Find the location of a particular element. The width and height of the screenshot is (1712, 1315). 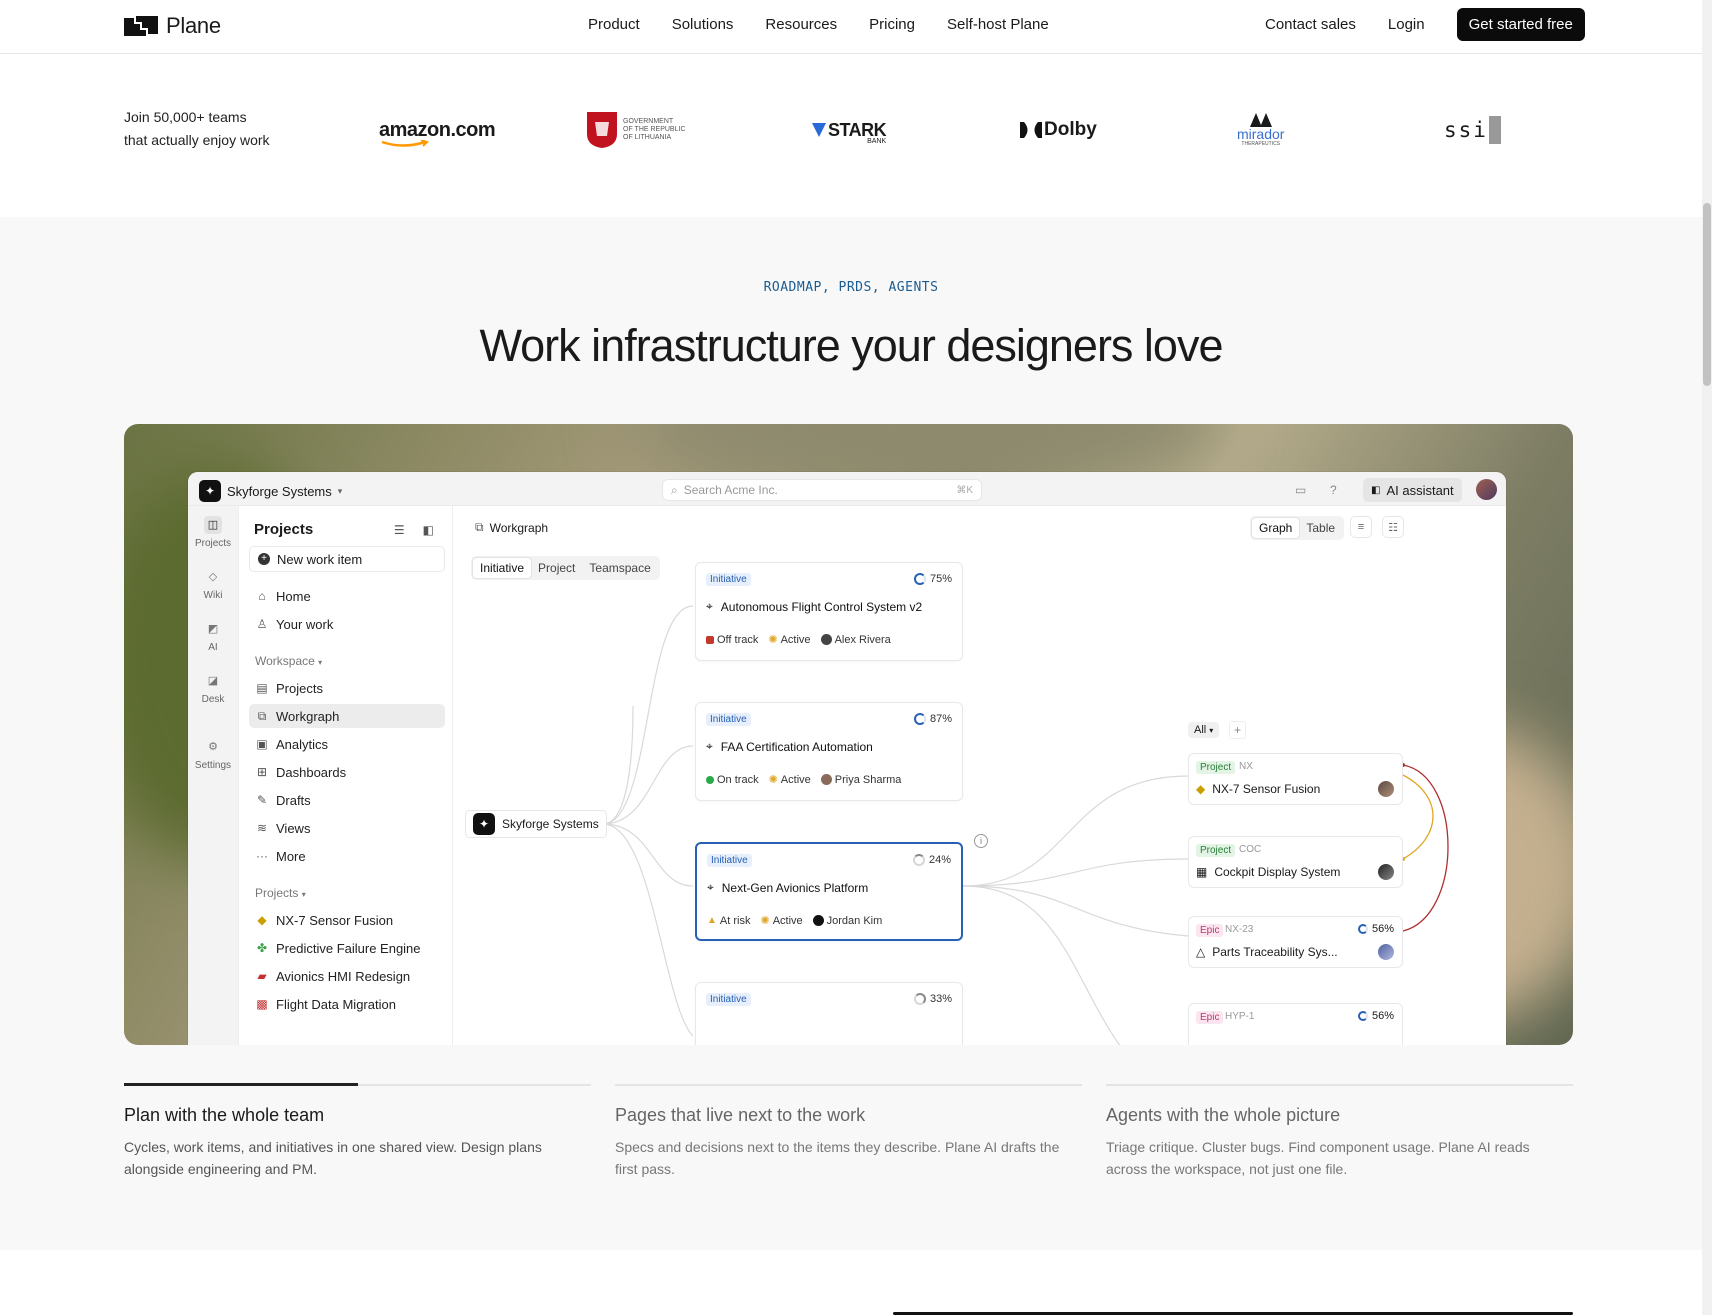

rail-desk: ◪ Desk is located at coordinates (213, 688).